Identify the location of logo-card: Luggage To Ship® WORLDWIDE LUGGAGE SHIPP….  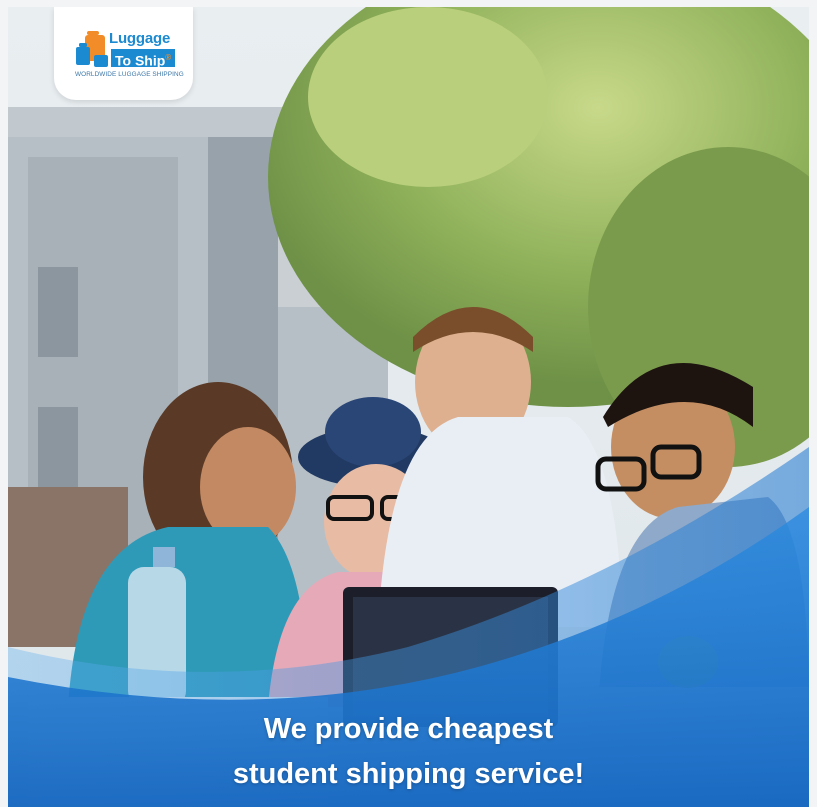
(123, 53).